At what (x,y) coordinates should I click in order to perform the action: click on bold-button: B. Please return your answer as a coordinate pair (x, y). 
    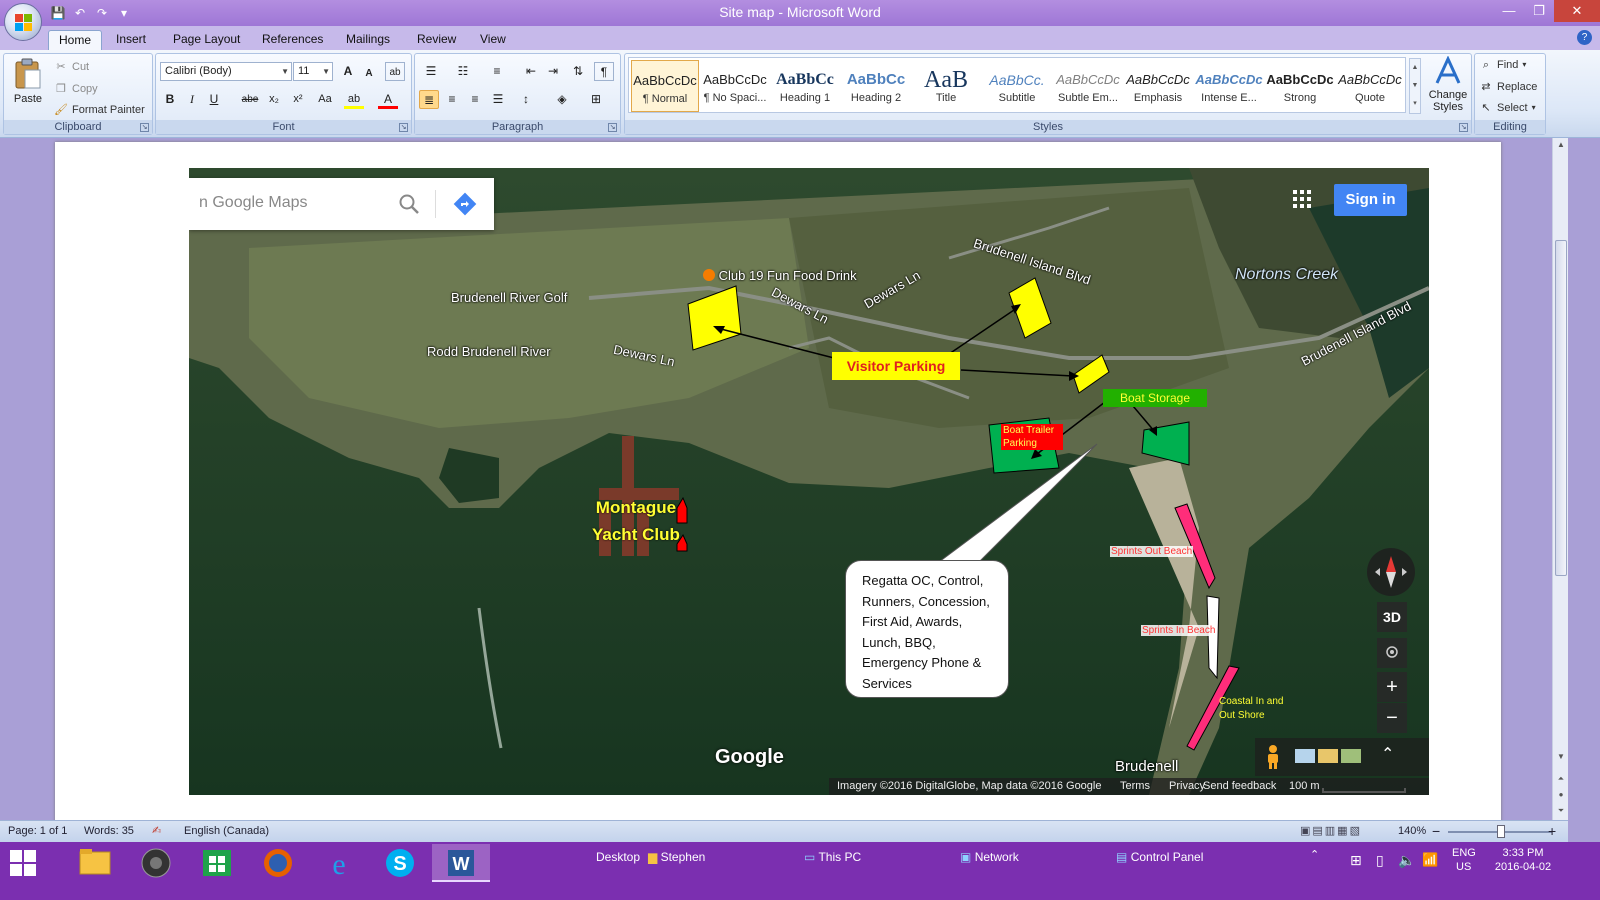
    Looking at the image, I should click on (170, 99).